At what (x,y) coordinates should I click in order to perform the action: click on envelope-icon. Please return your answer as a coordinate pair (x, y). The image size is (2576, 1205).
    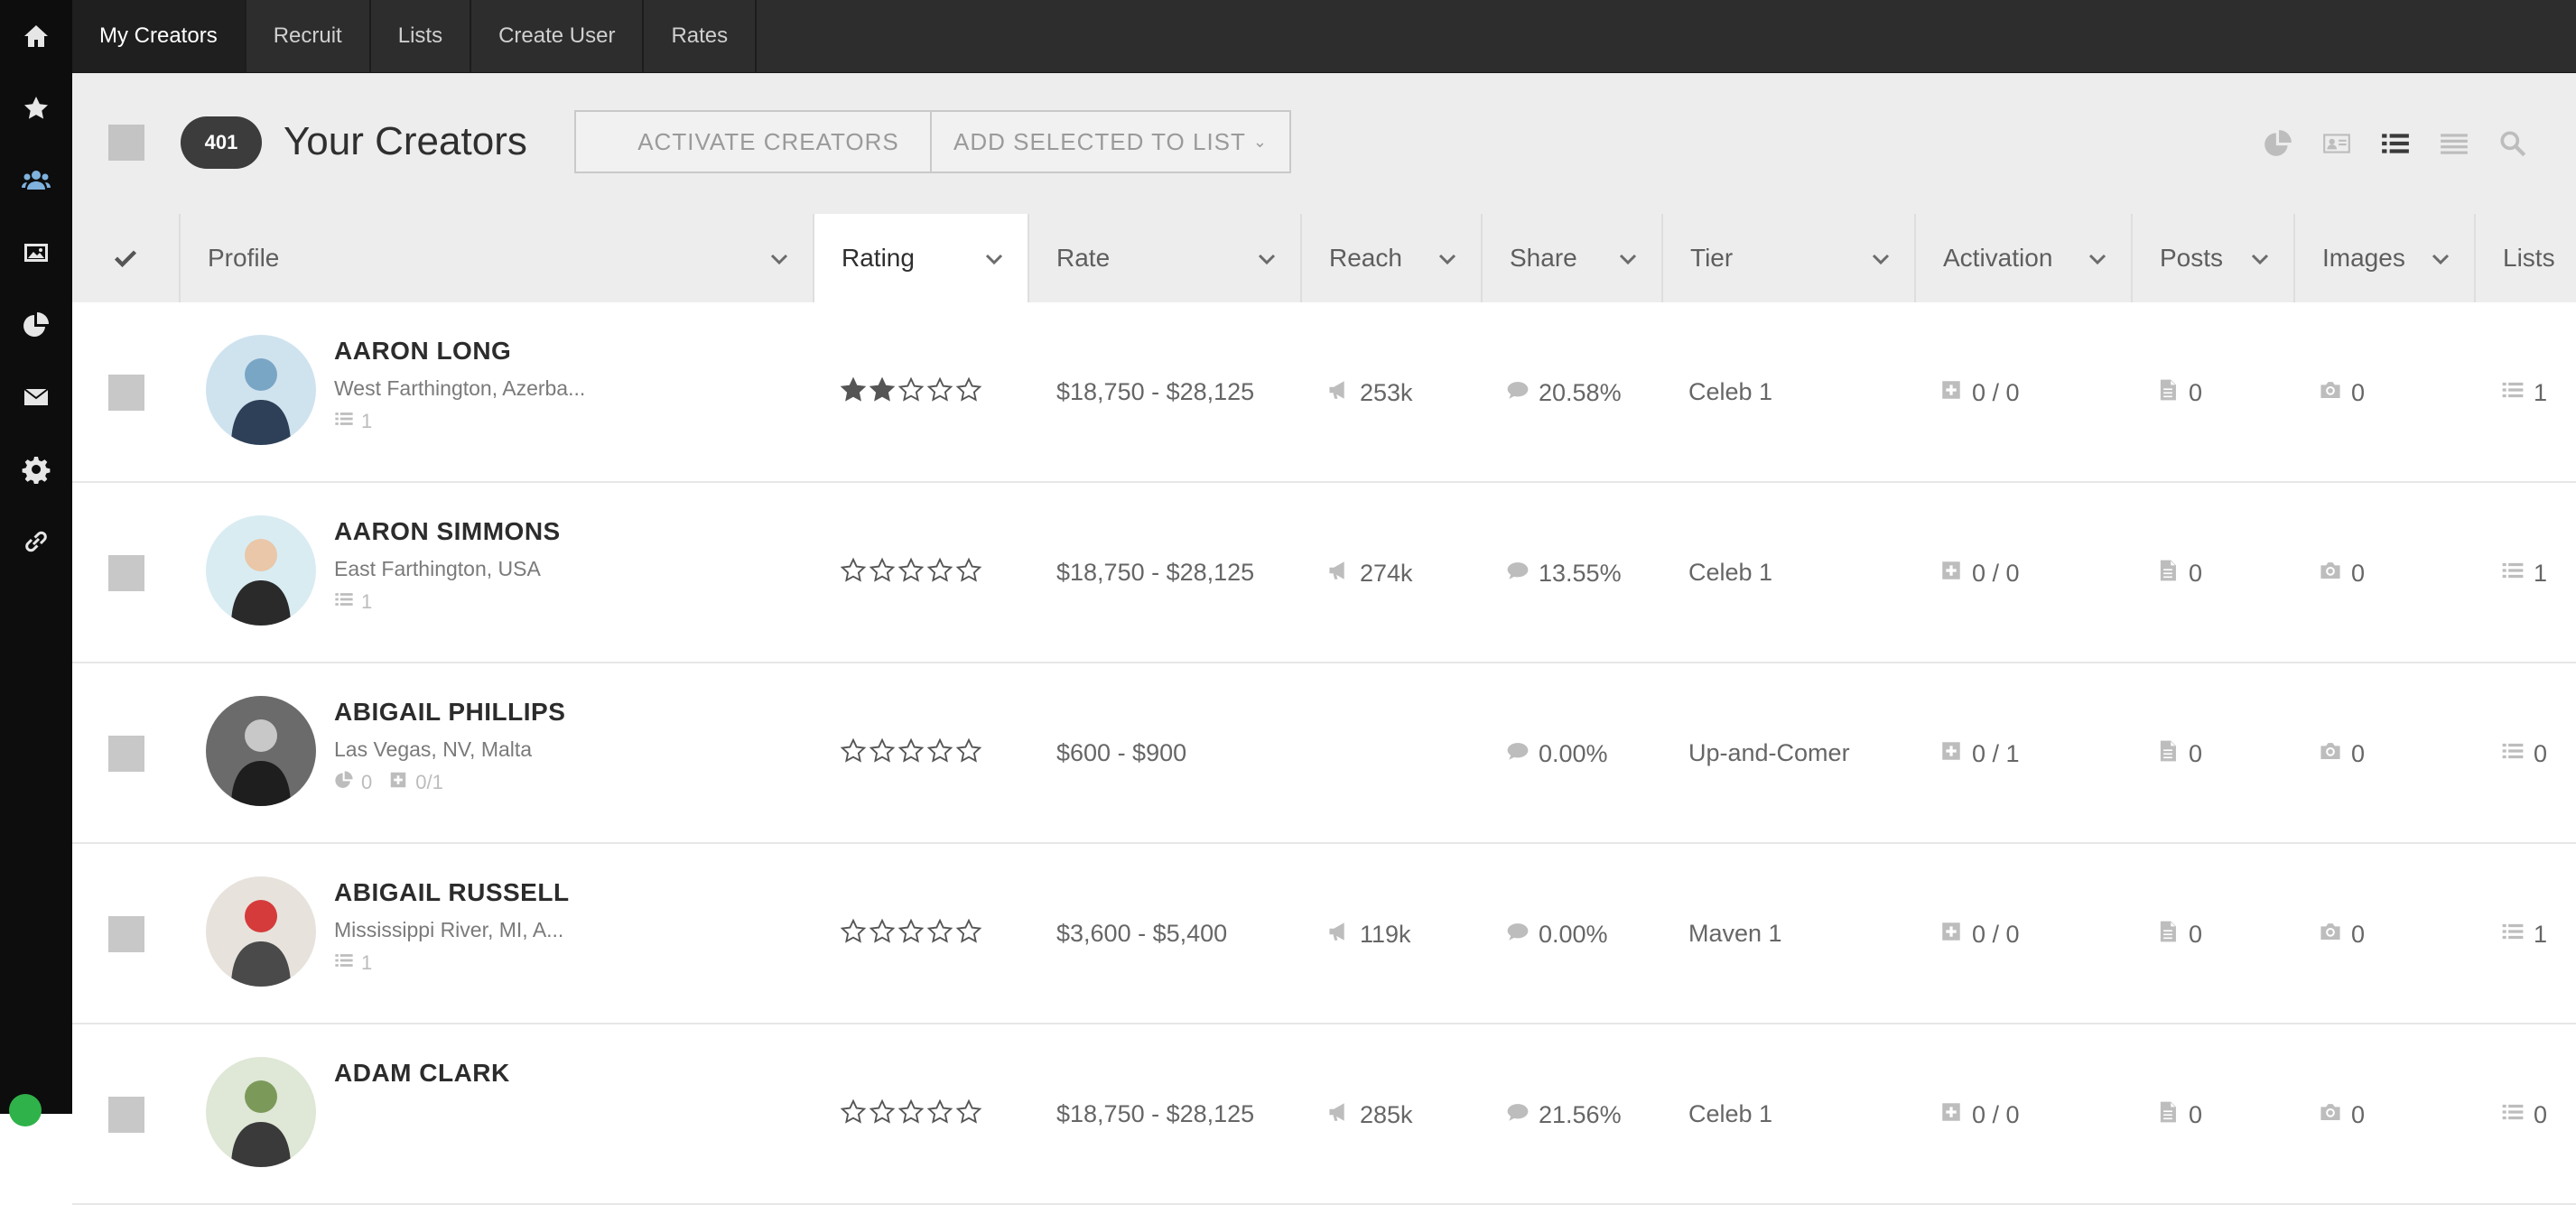
    Looking at the image, I should click on (36, 397).